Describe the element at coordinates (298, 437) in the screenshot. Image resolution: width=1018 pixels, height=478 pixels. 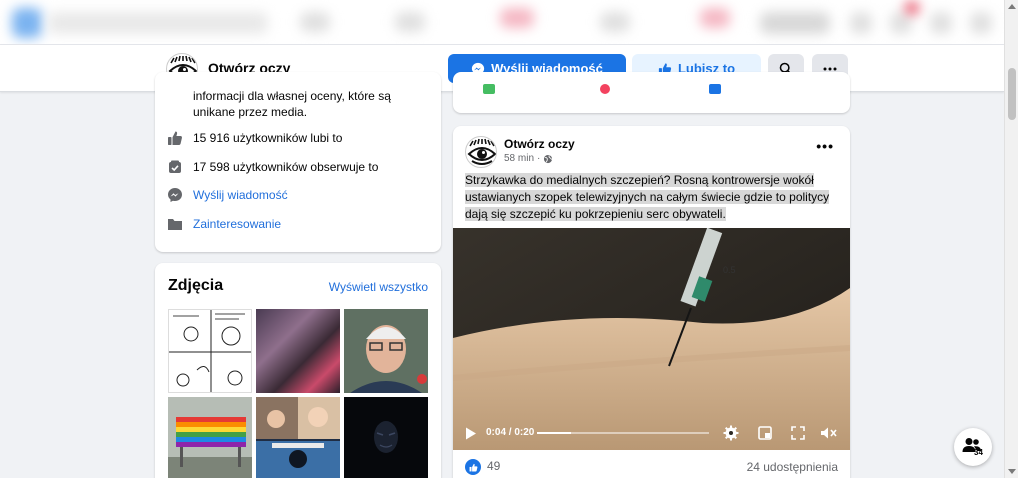
I see `photo-thumbnail-collage` at that location.